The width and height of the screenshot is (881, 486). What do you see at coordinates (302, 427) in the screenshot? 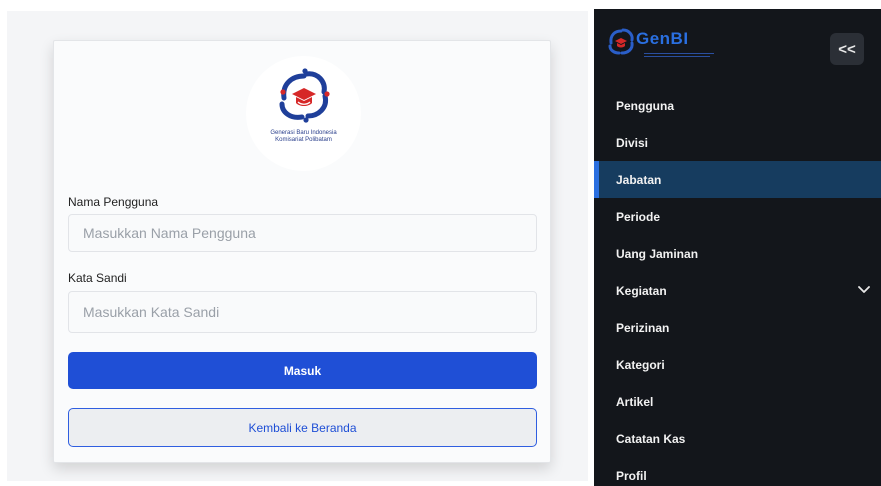
I see `back-to-home-button: Kembali ke Beranda` at bounding box center [302, 427].